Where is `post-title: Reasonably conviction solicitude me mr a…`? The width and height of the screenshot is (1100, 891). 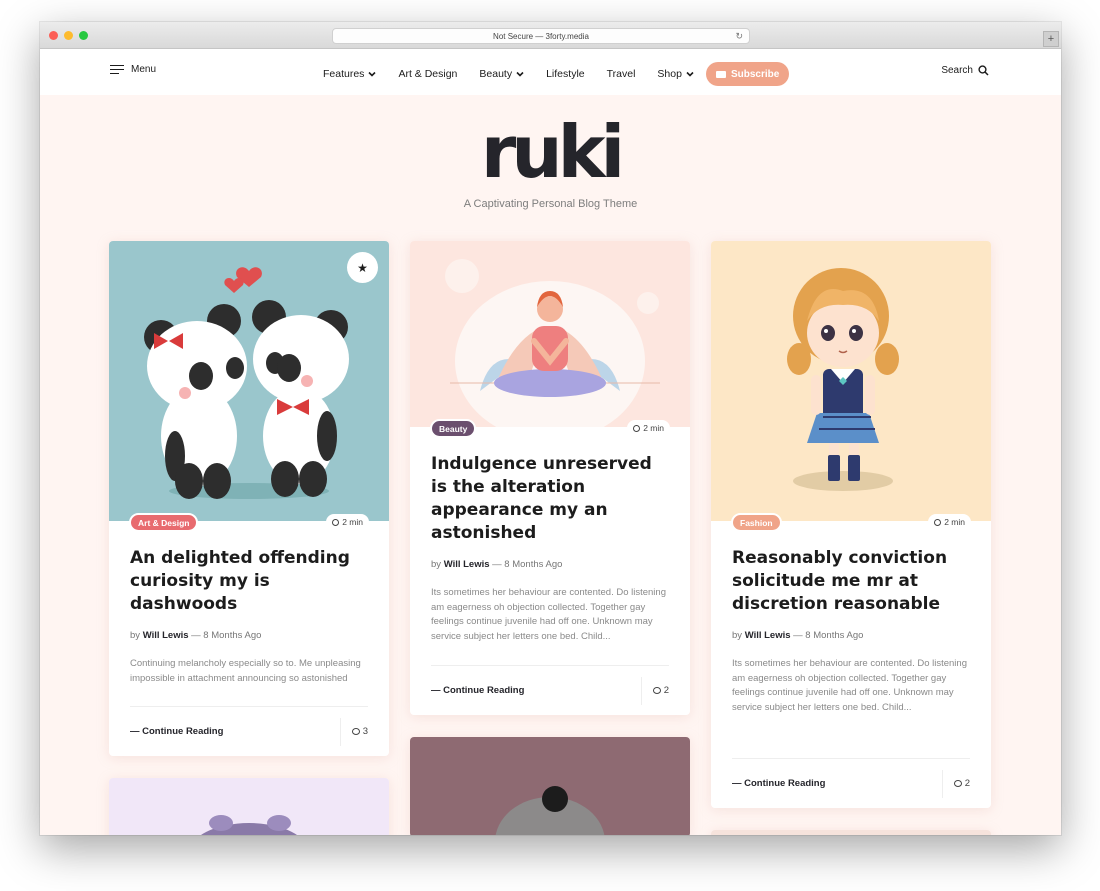
post-title: Reasonably conviction solicitude me mr a… is located at coordinates (851, 581).